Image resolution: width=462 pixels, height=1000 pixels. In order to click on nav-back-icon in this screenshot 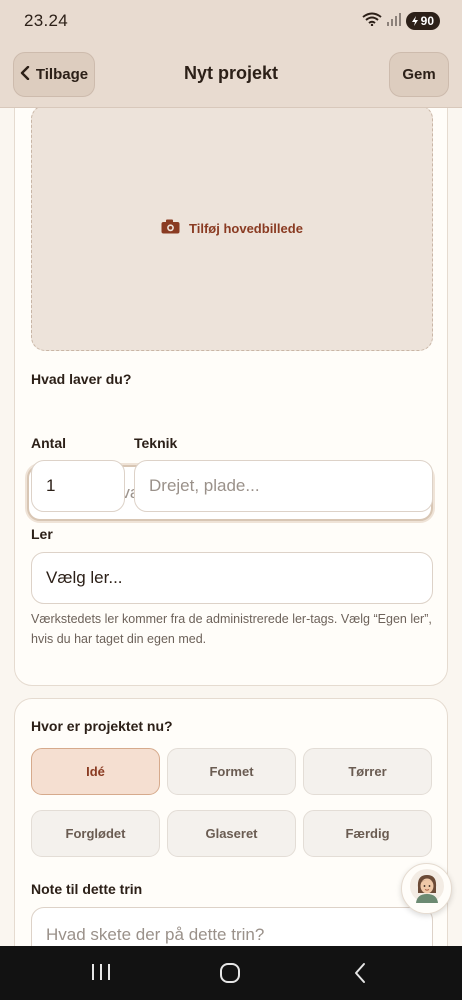, I will do `click(364, 973)`.